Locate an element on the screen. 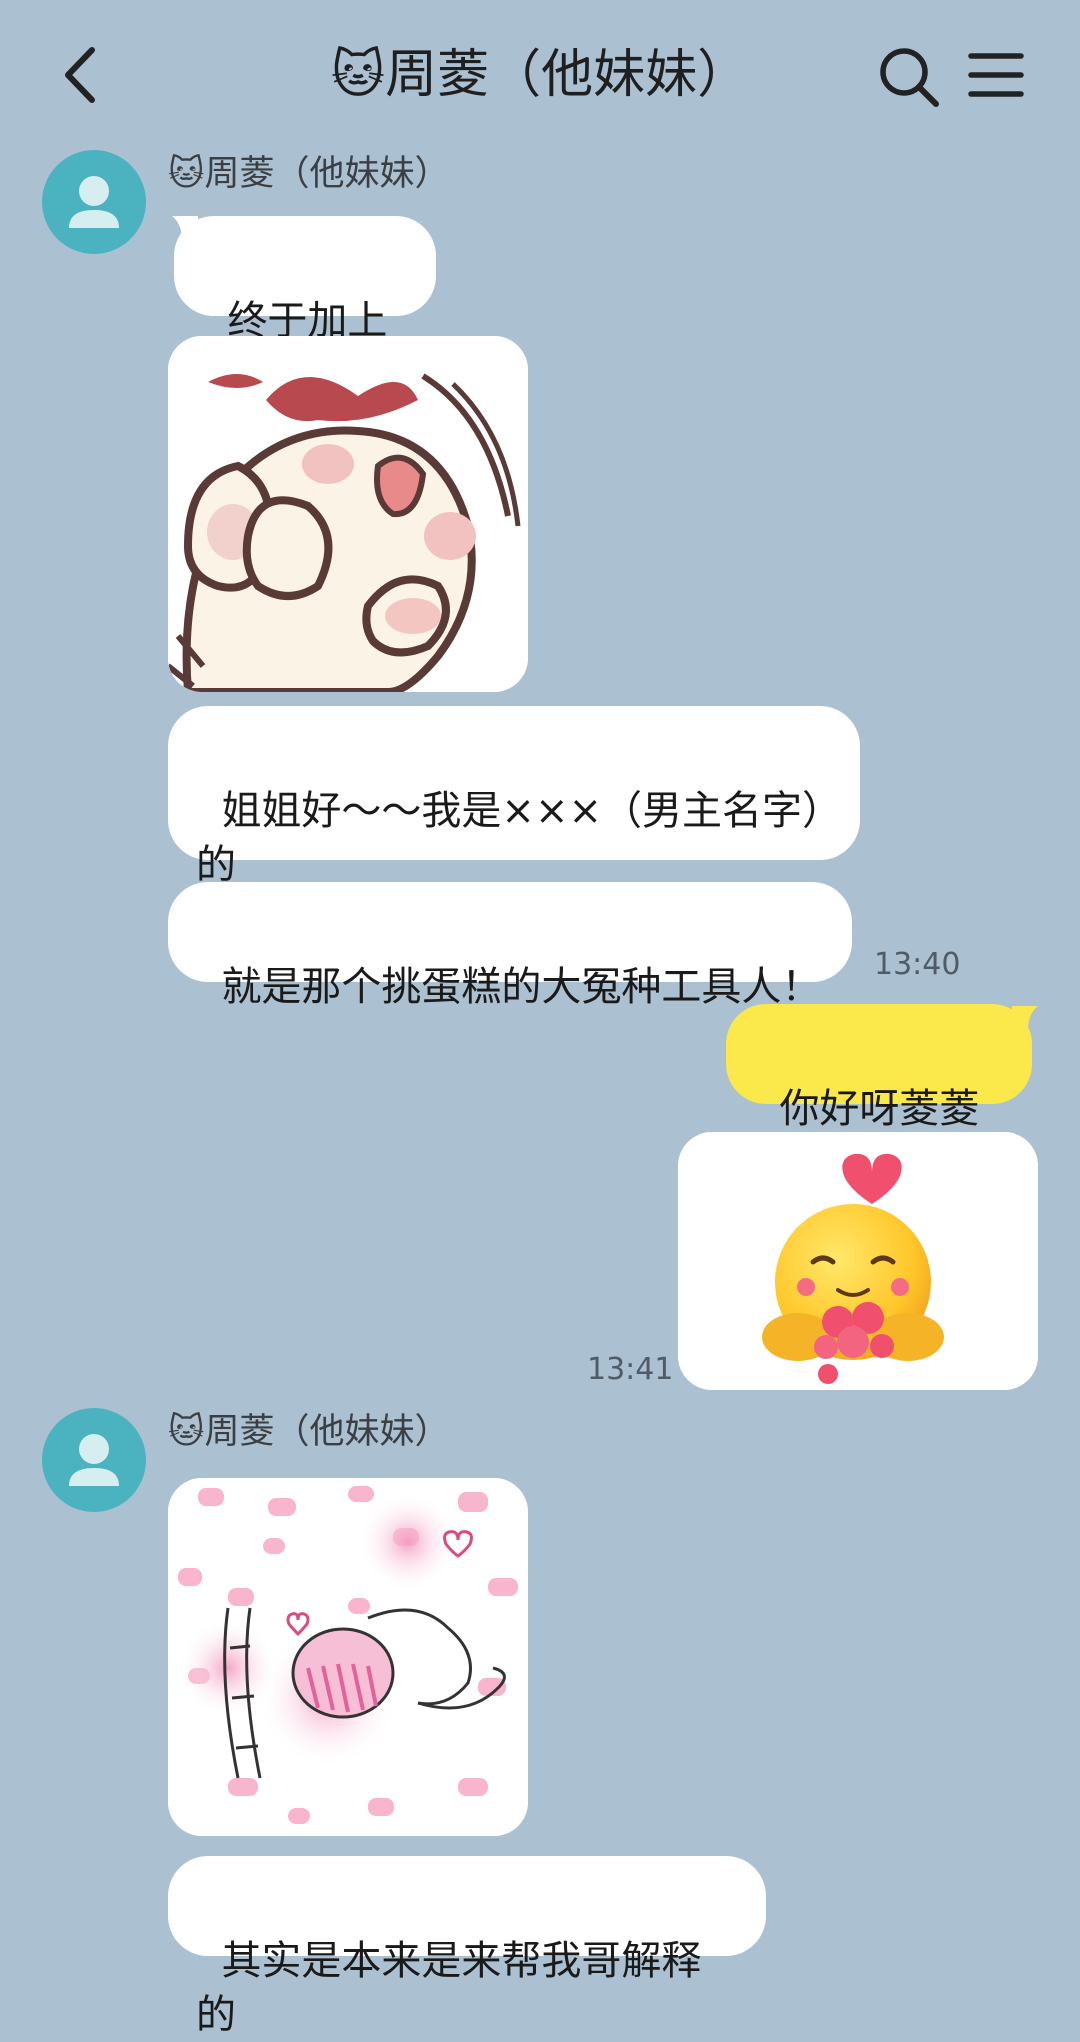 The width and height of the screenshot is (1080, 2042). menu-button is located at coordinates (996, 75).